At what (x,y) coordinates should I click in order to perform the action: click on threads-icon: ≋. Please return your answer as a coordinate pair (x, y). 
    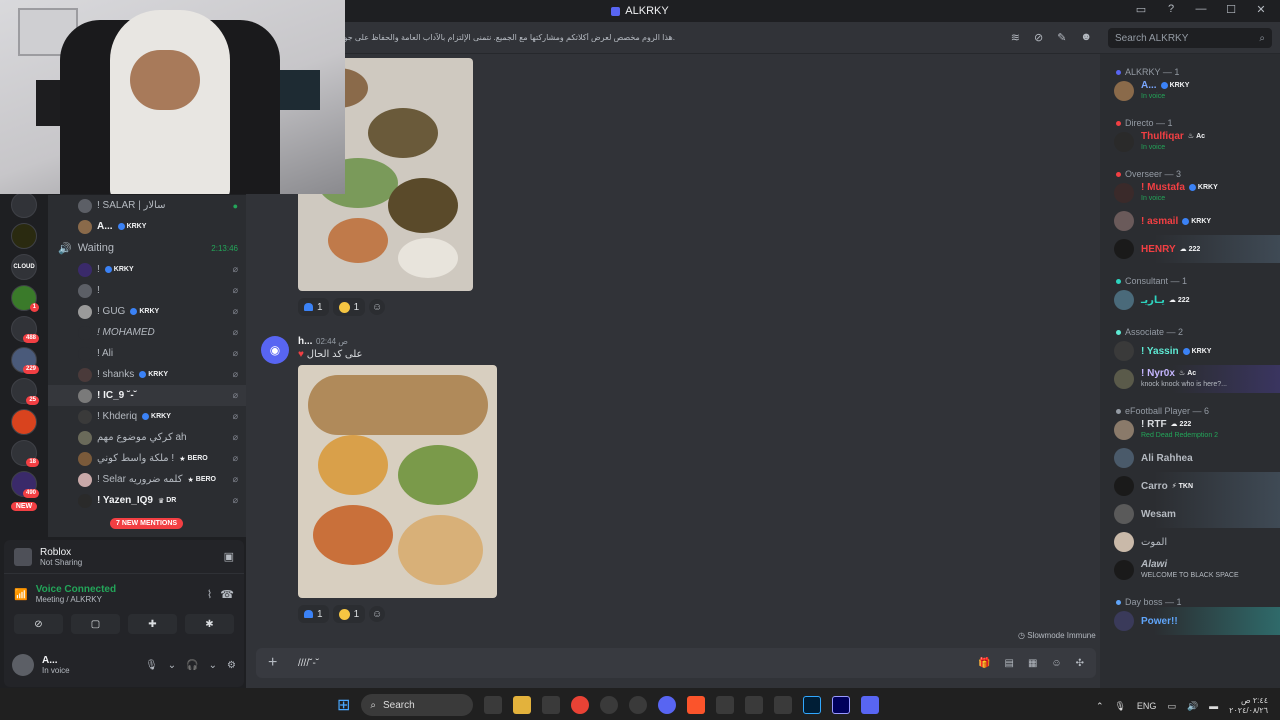
    Looking at the image, I should click on (1015, 37).